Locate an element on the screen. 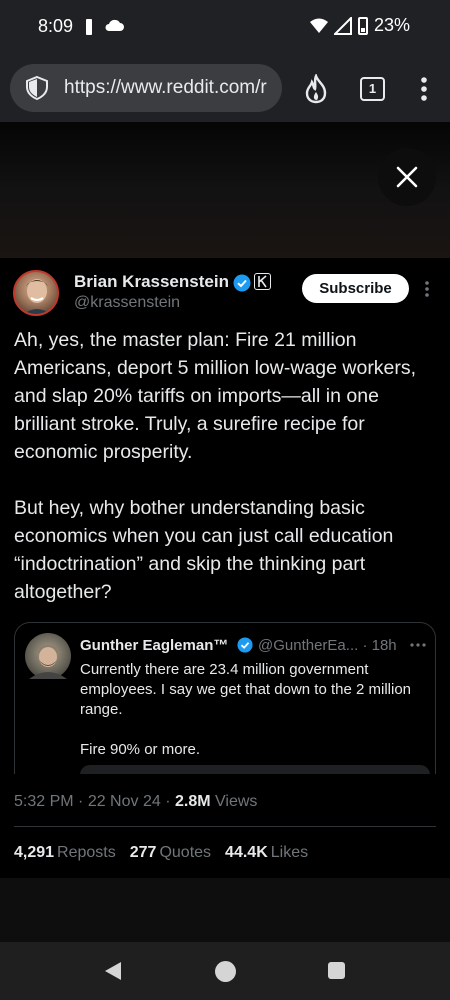 The width and height of the screenshot is (450, 1000). likes-label: Likes is located at coordinates (289, 852).